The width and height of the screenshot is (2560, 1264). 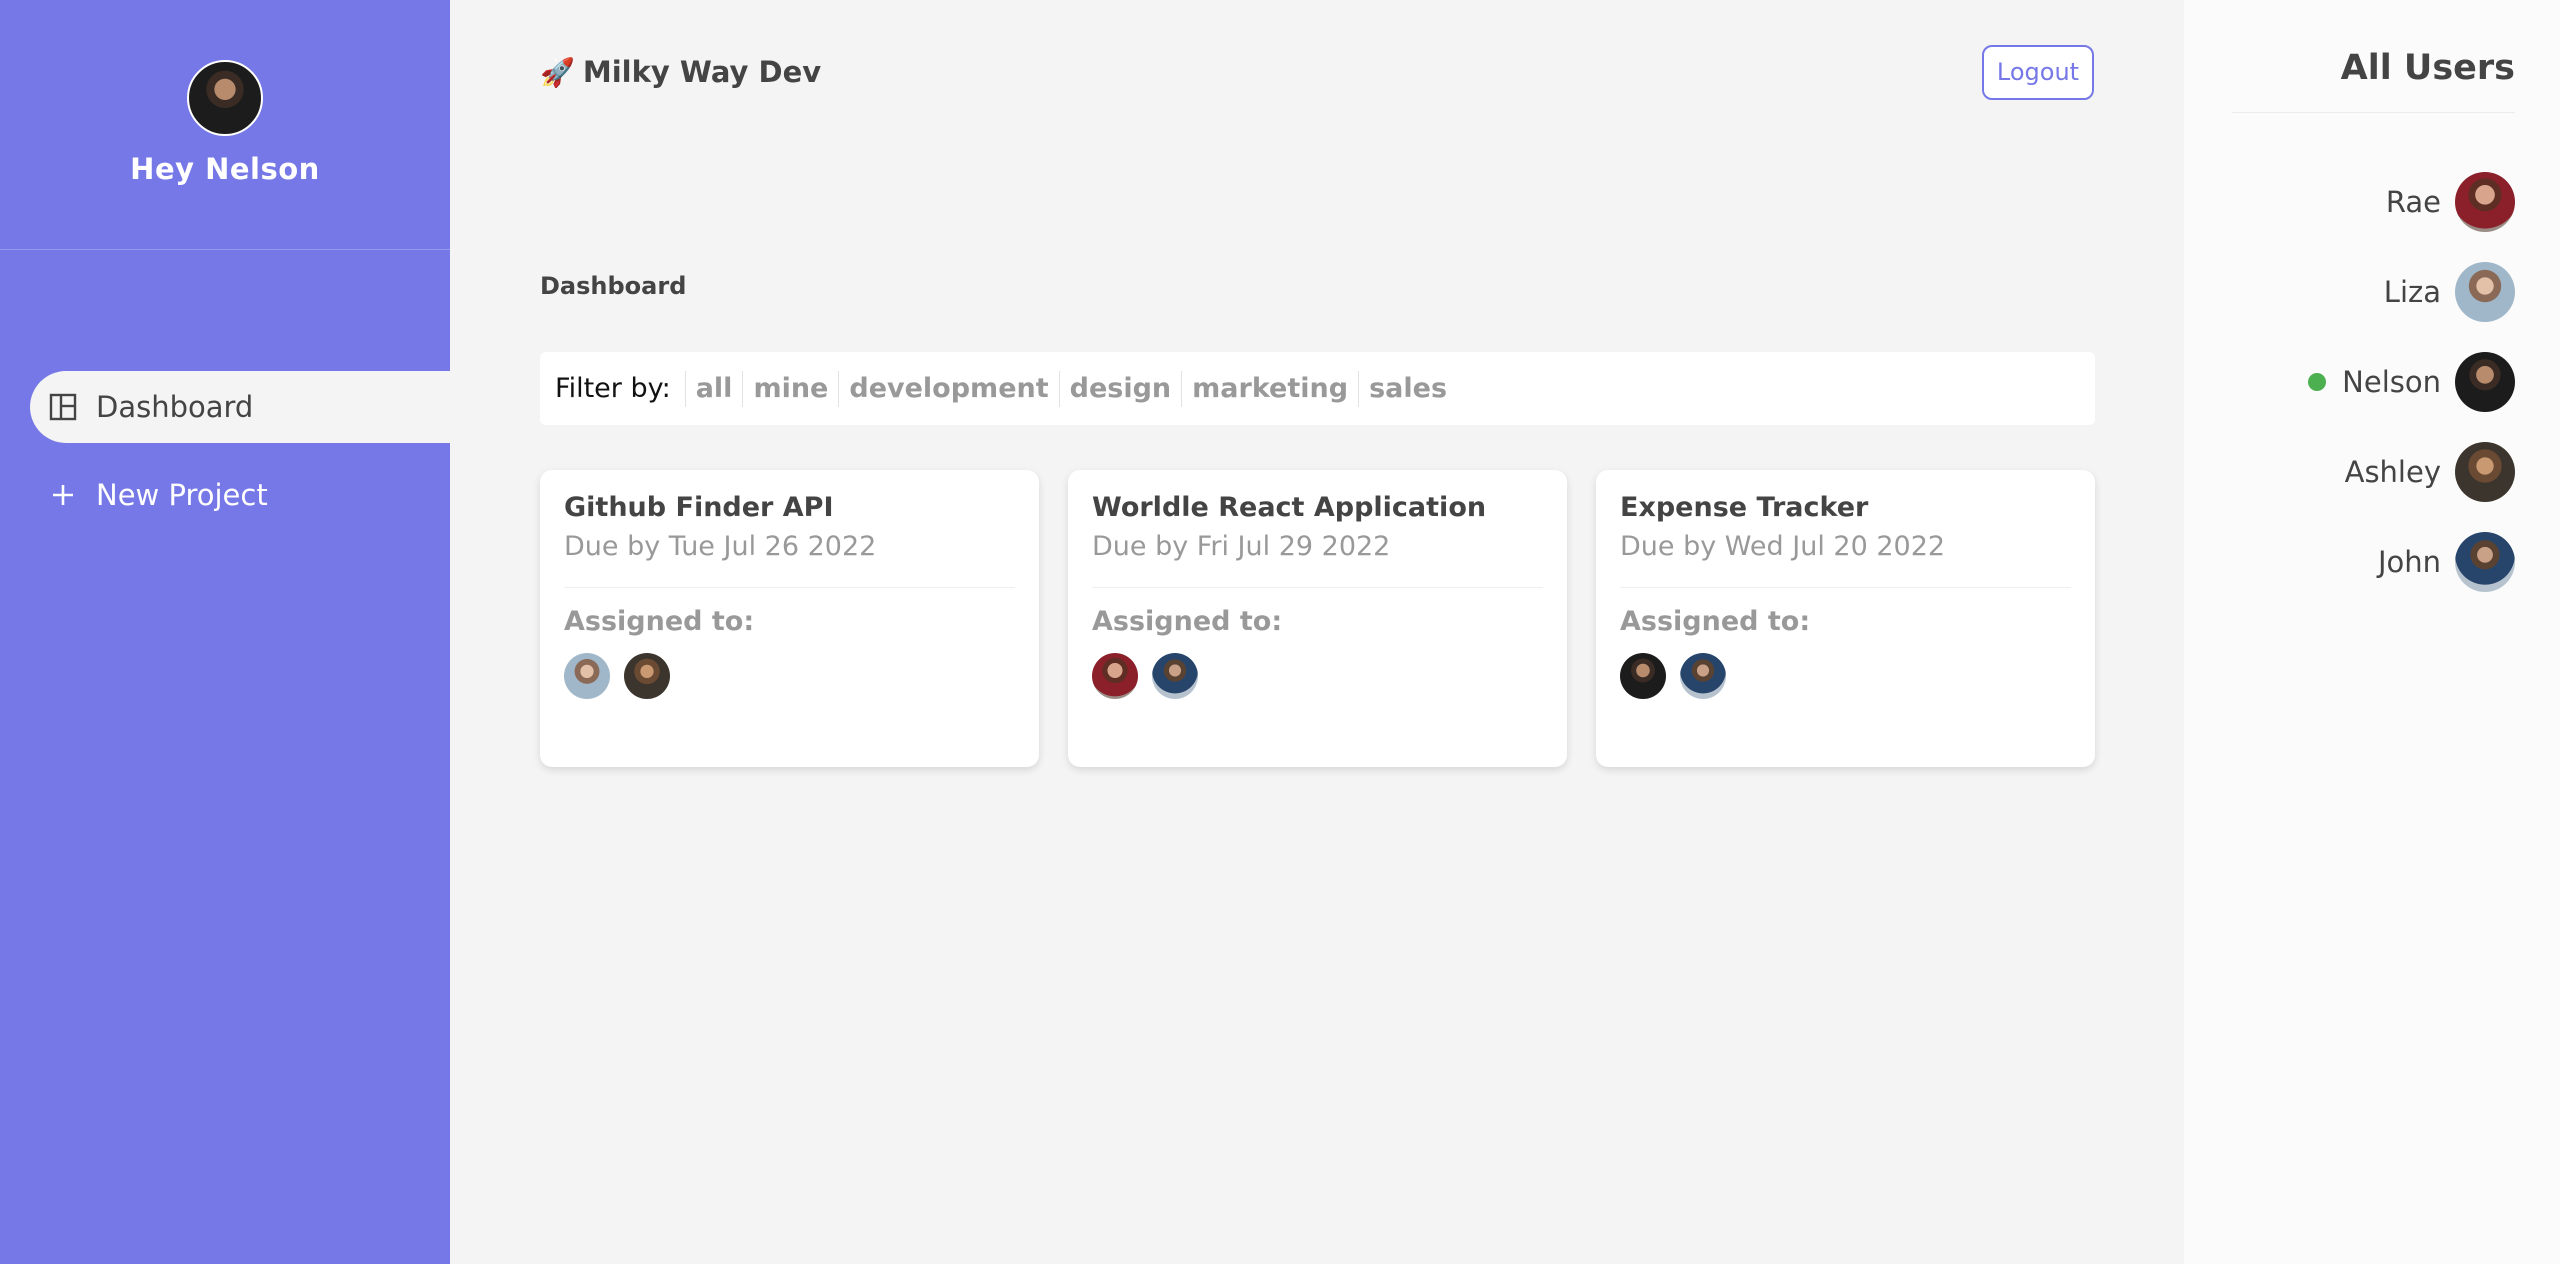 I want to click on user-list-item: Rae, so click(x=2411, y=202).